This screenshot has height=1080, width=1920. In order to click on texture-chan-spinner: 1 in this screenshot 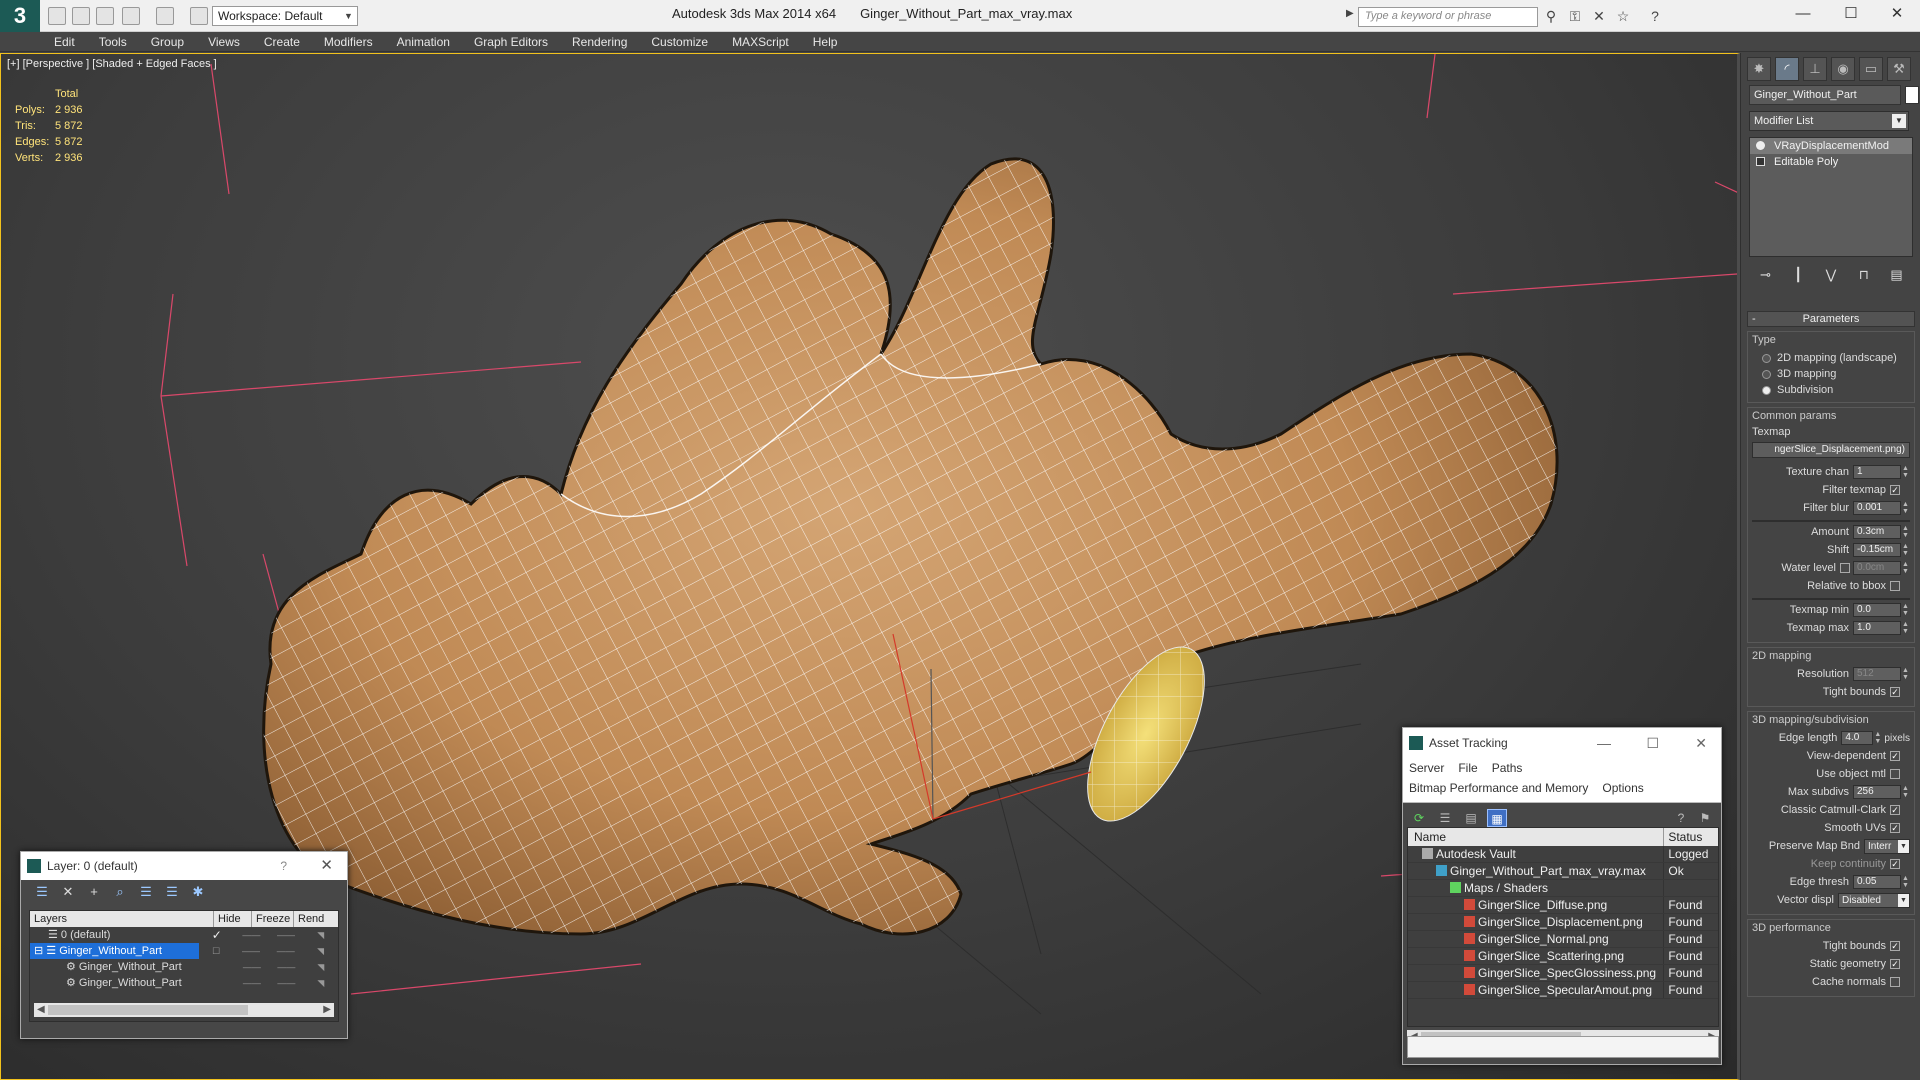, I will do `click(1877, 472)`.